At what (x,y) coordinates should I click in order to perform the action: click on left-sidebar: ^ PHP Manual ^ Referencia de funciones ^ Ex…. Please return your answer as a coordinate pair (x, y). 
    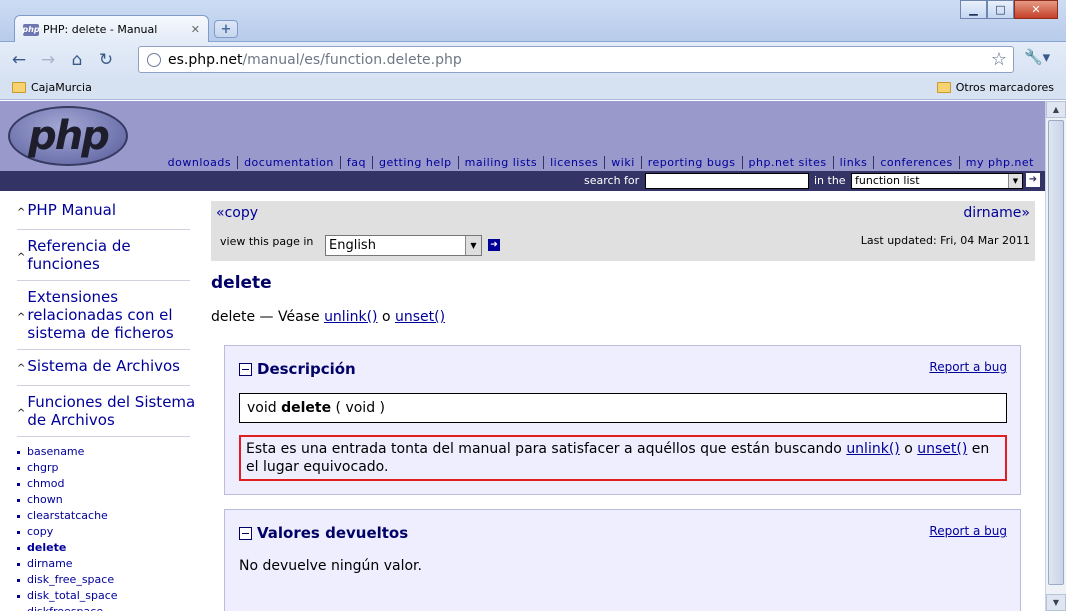
    Looking at the image, I should click on (100, 406).